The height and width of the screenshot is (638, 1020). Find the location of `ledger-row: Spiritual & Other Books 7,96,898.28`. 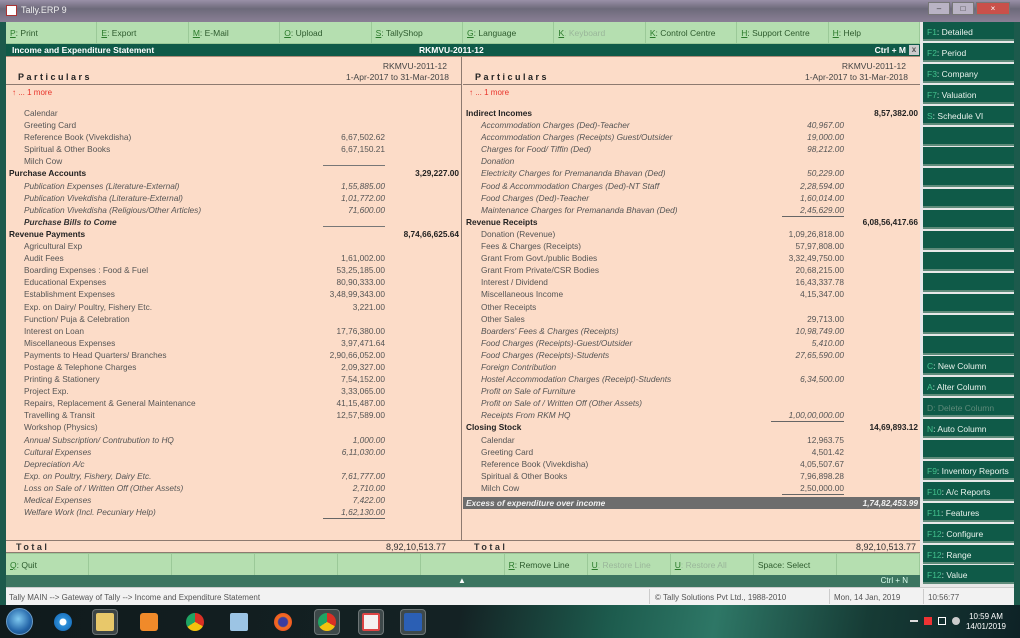

ledger-row: Spiritual & Other Books 7,96,898.28 is located at coordinates (691, 476).